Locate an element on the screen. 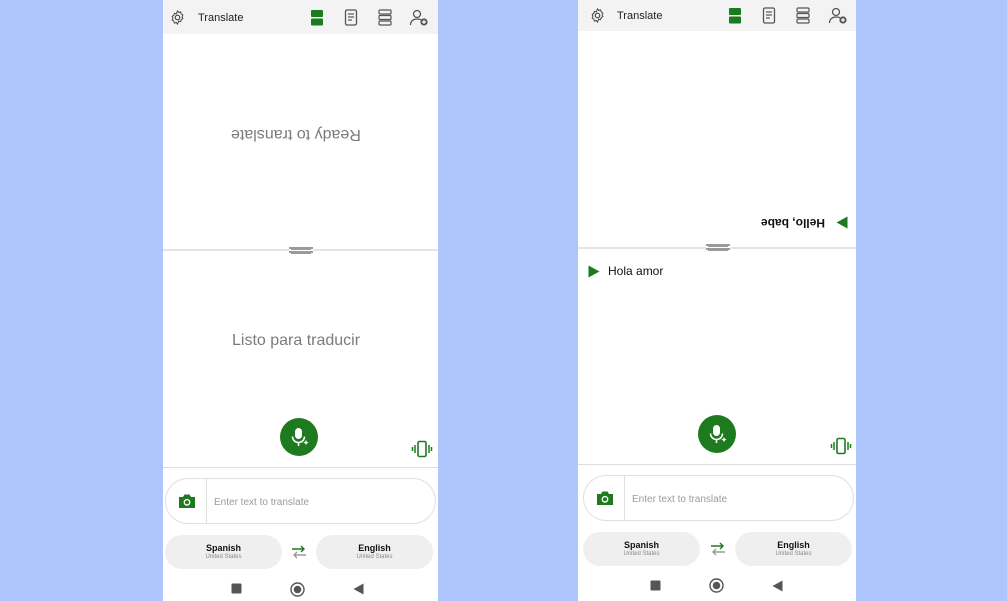 The width and height of the screenshot is (1007, 601). top-status-text: Ready to translate is located at coordinates (296, 134).